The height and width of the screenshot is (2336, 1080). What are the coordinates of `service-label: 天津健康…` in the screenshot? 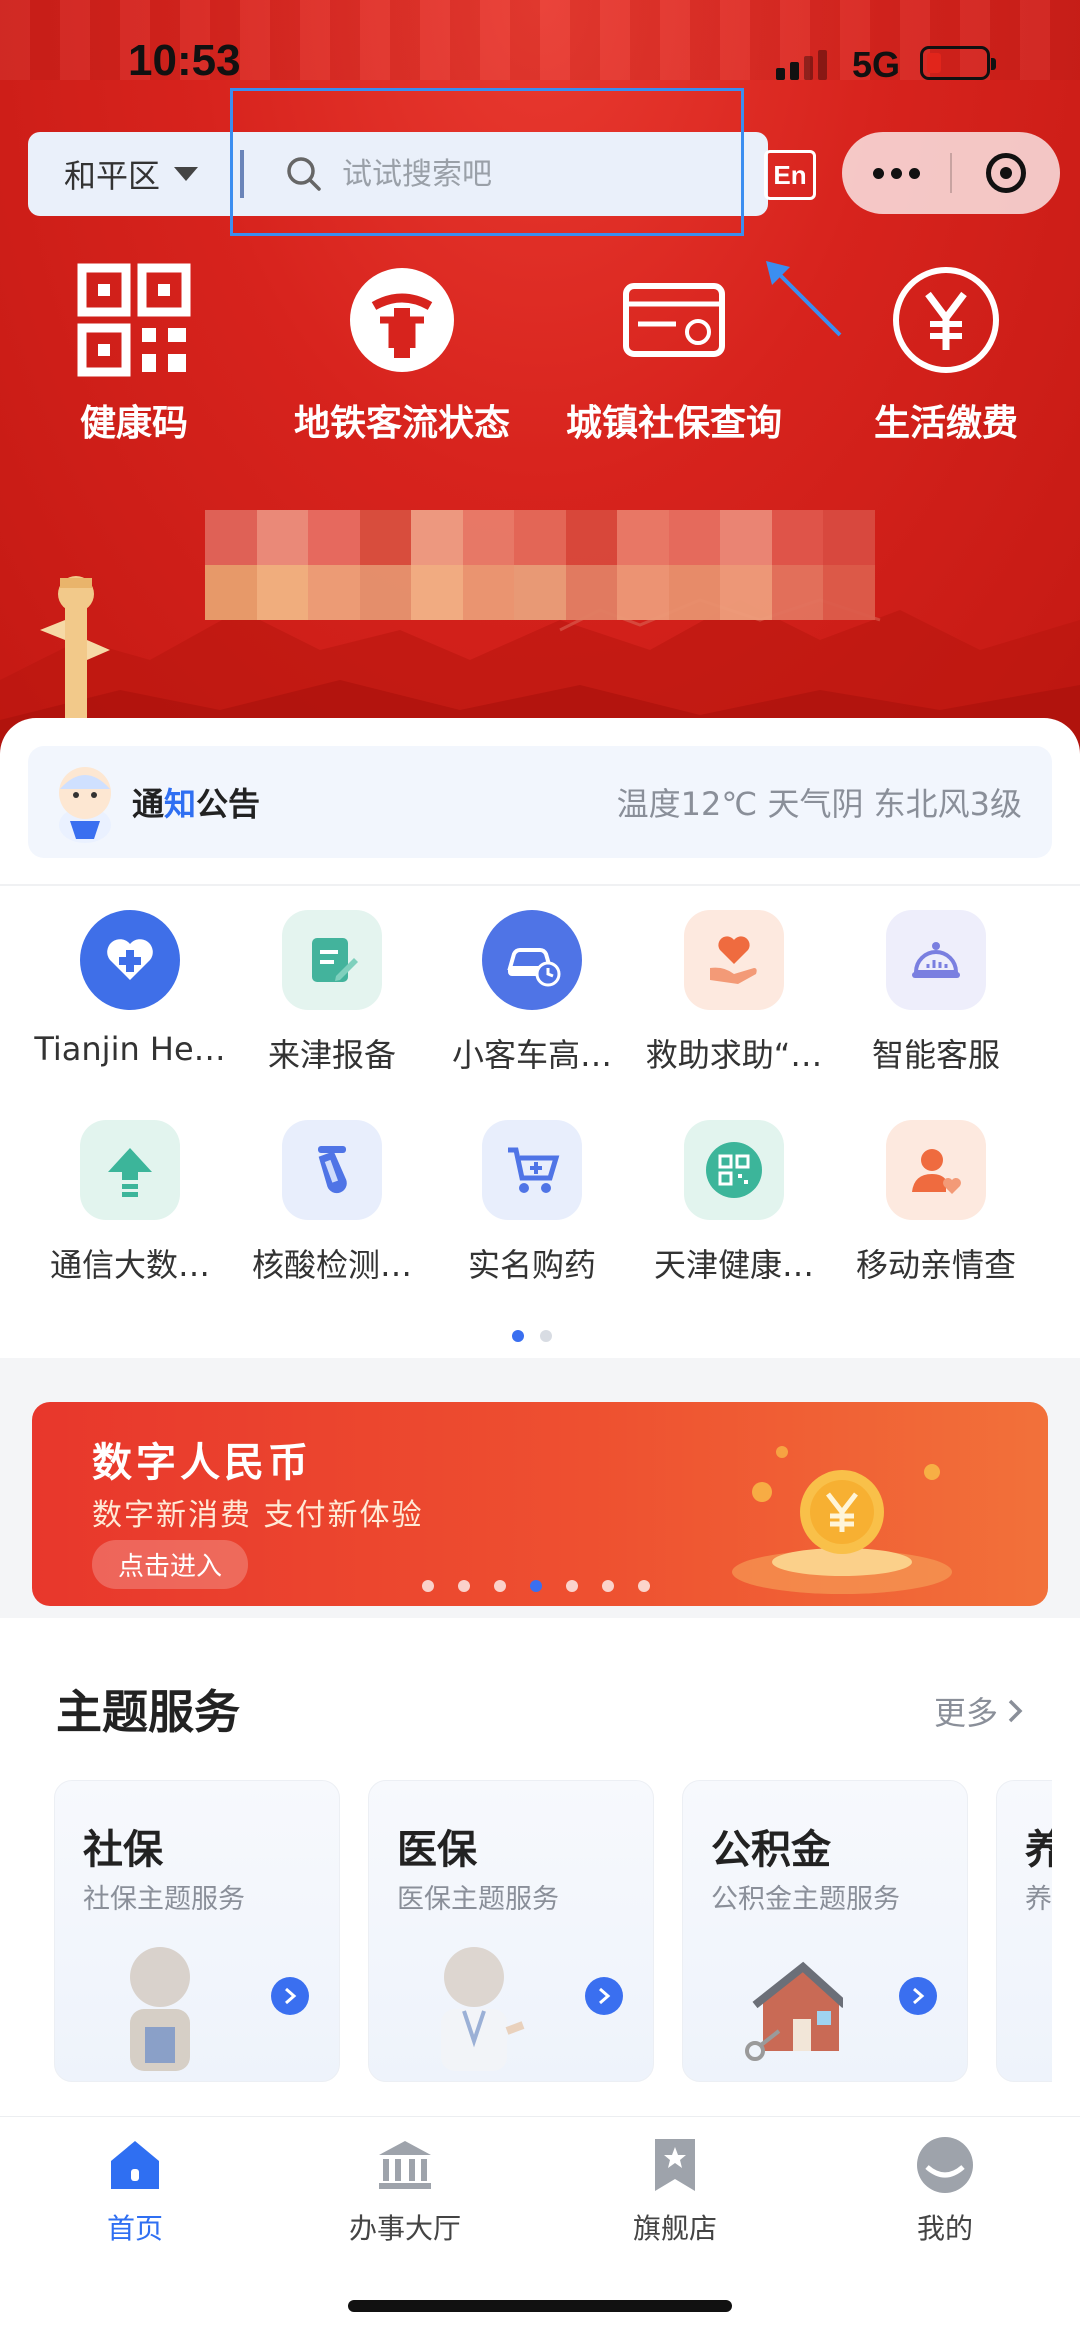 It's located at (733, 1265).